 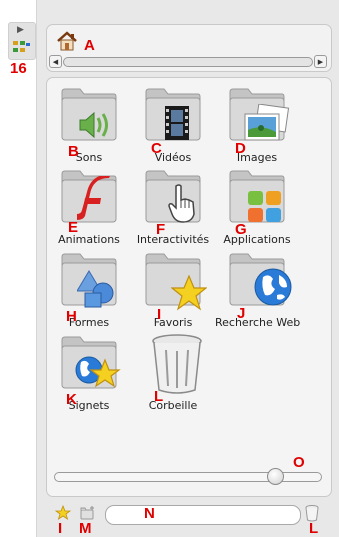 What do you see at coordinates (159, 396) in the screenshot?
I see `annotation-l: L` at bounding box center [159, 396].